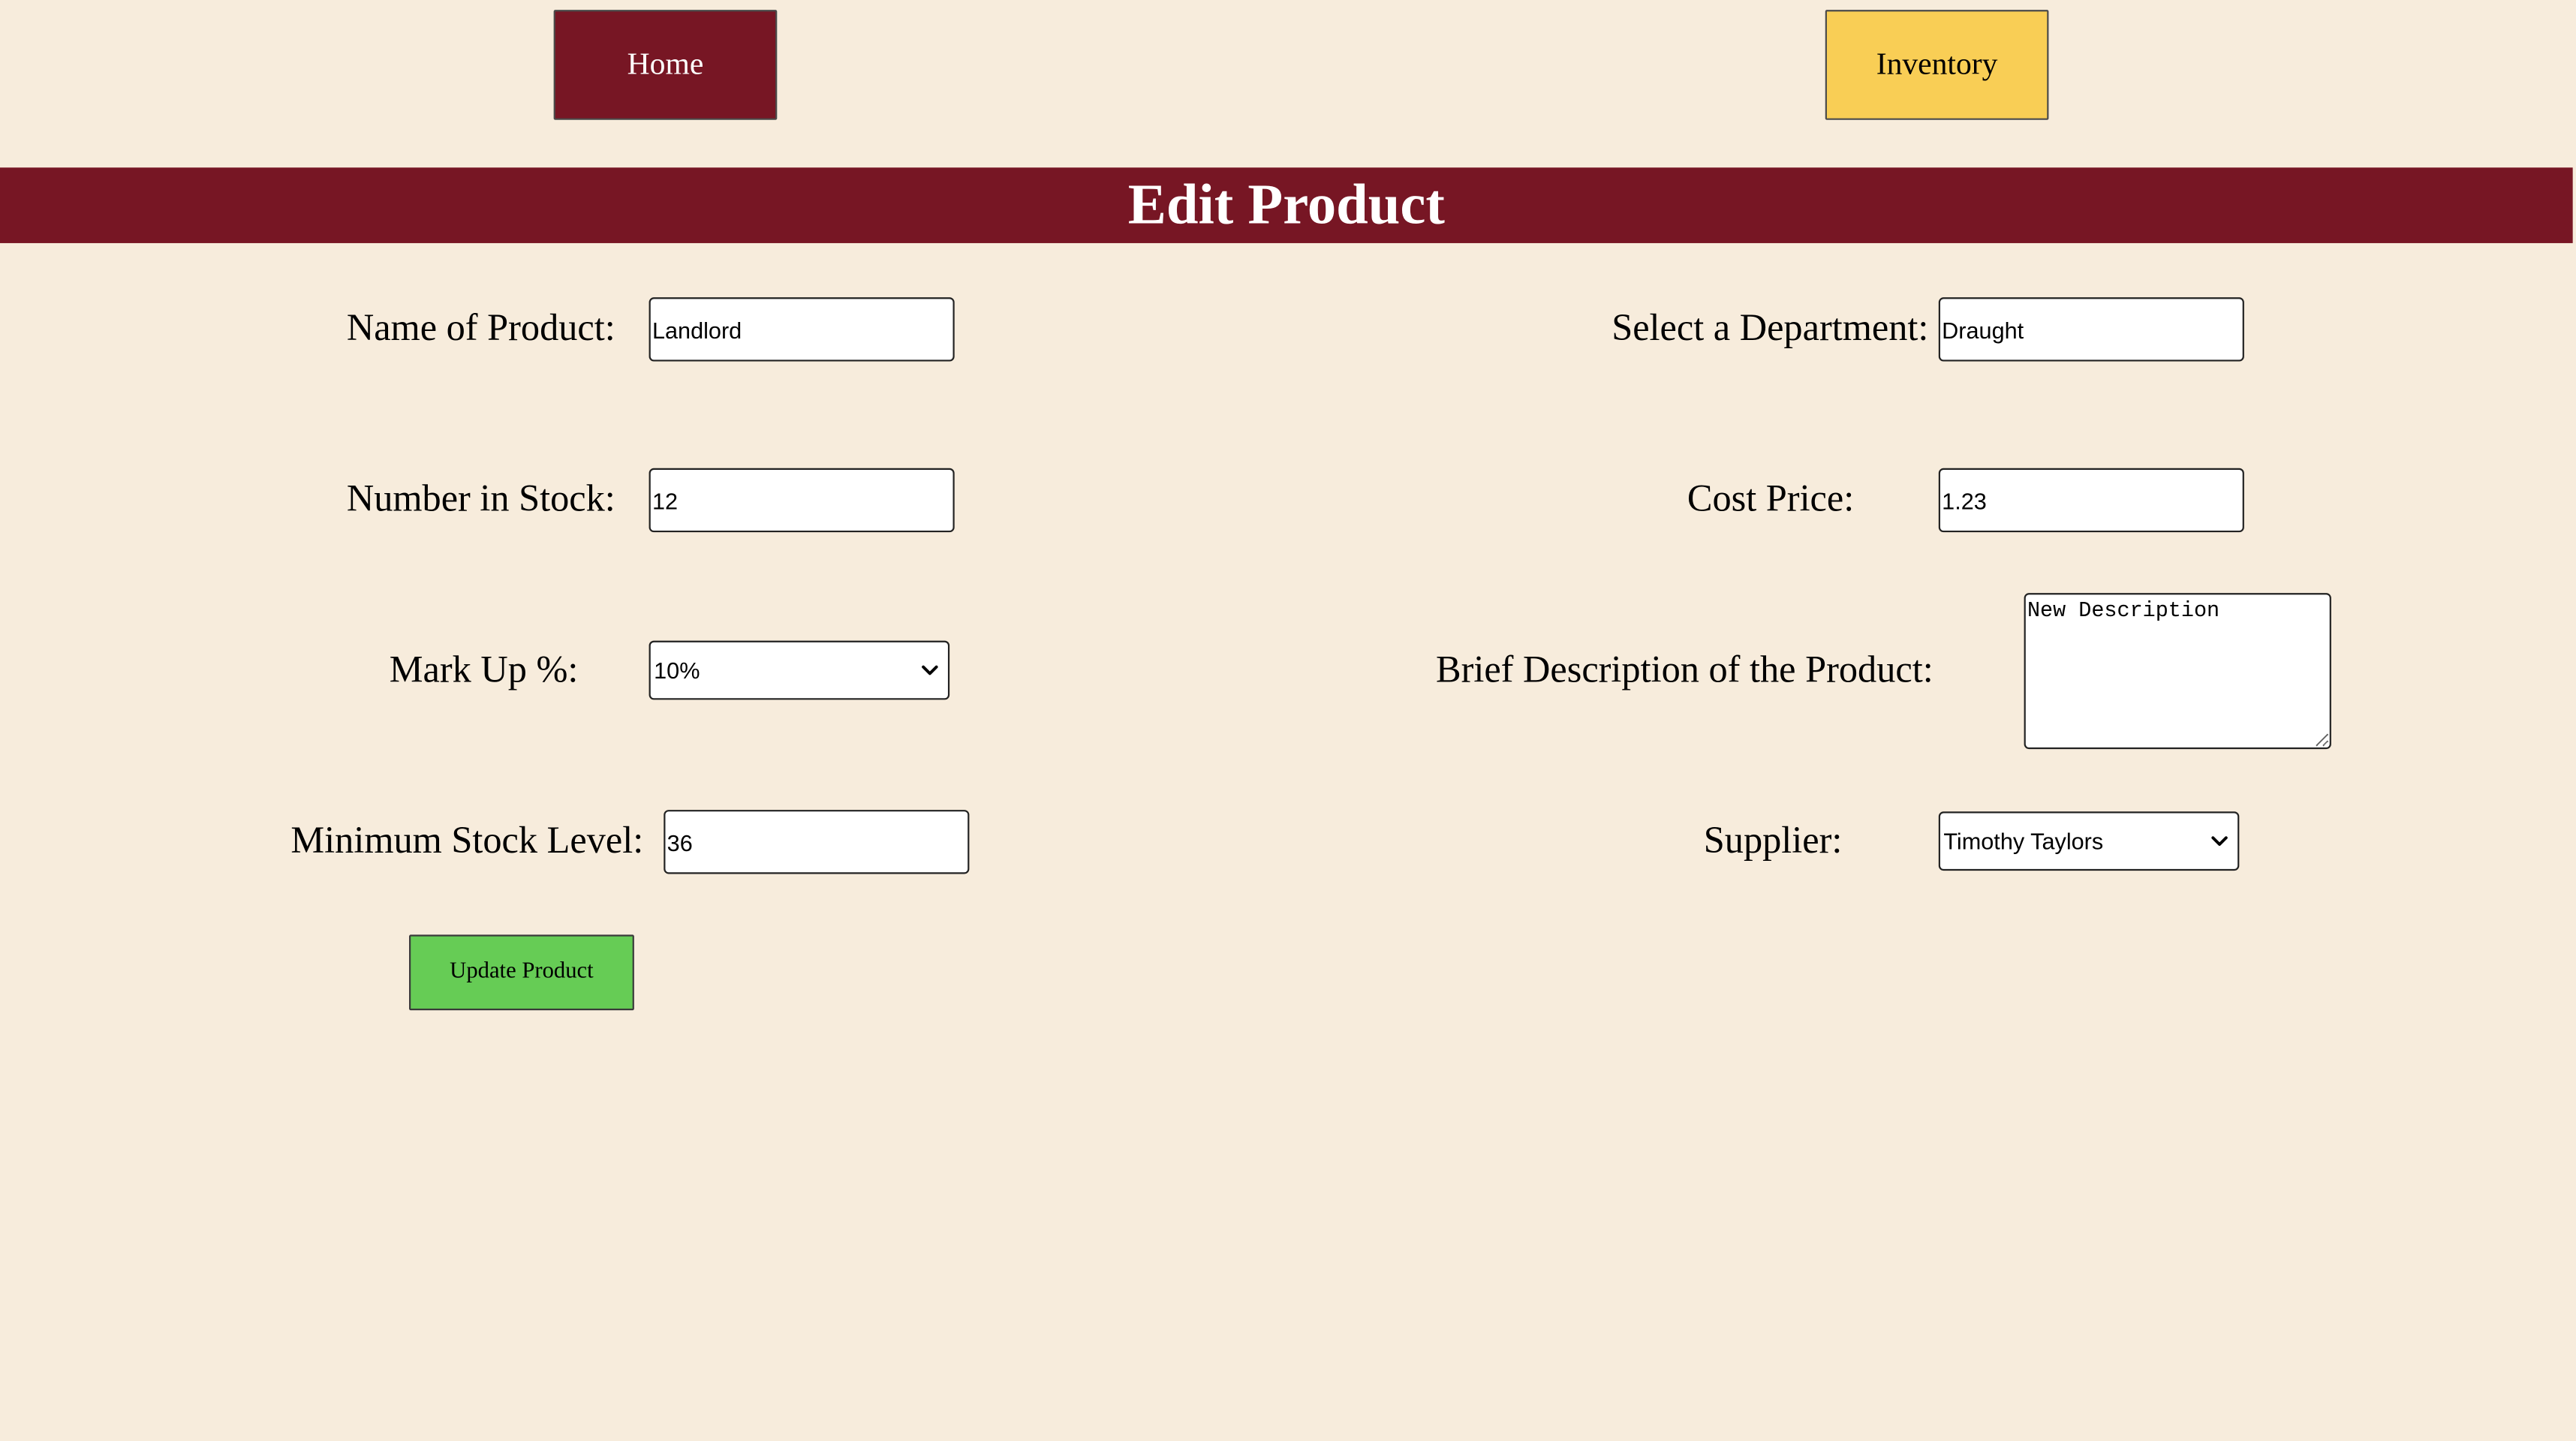 The image size is (2576, 1441). I want to click on min-stock-input, so click(817, 842).